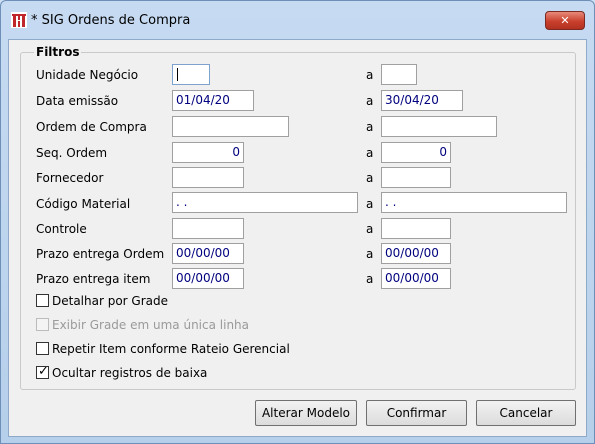  Describe the element at coordinates (474, 202) in the screenshot. I see `codigo-material-to-input: . .` at that location.